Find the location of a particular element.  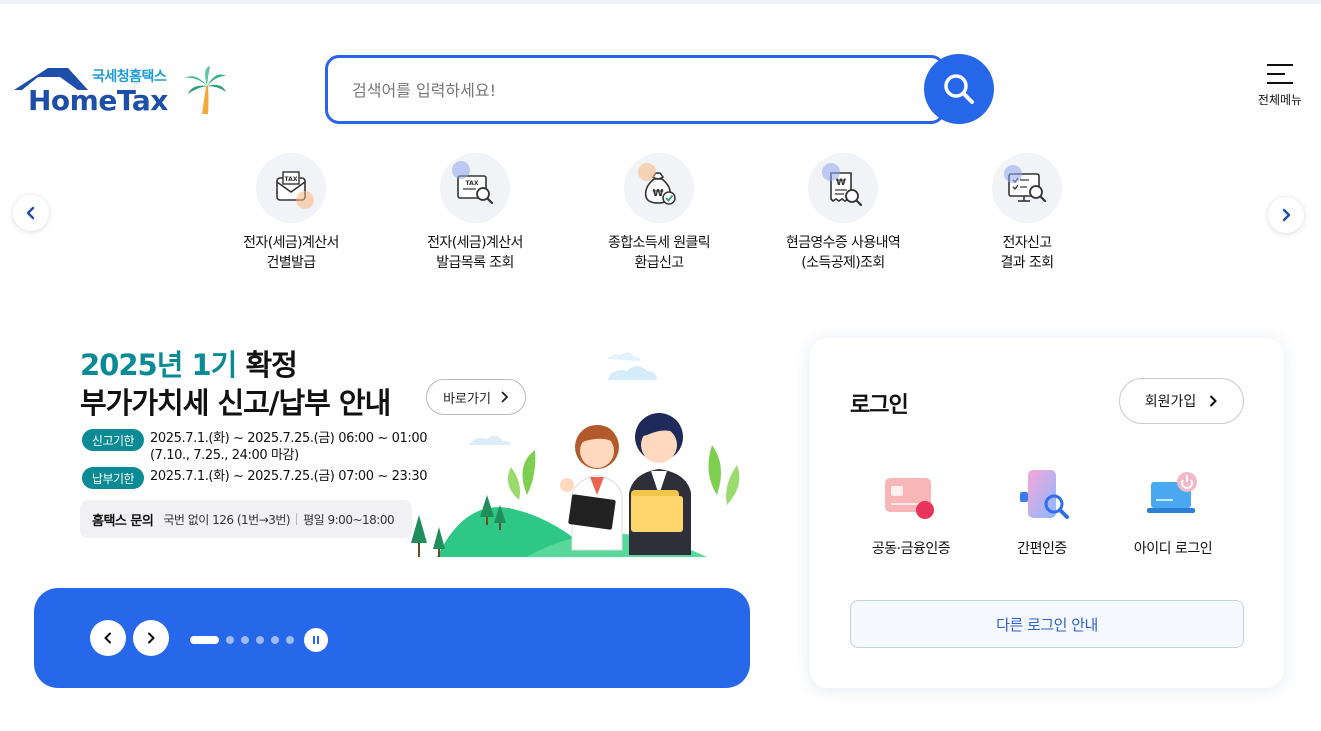

search-button is located at coordinates (959, 89).